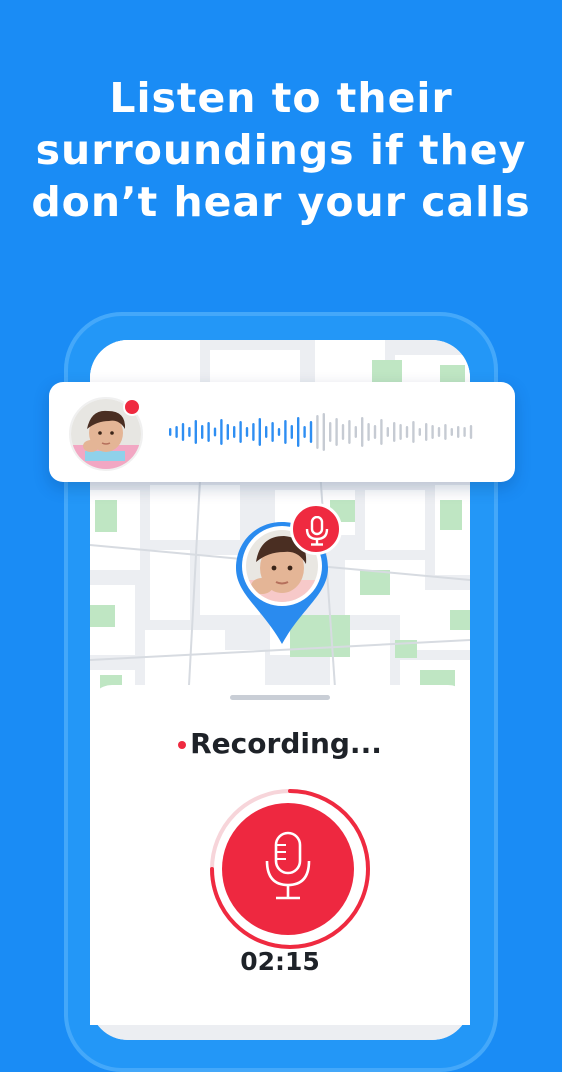 This screenshot has width=562, height=1072. What do you see at coordinates (281, 98) in the screenshot?
I see `headline-line-1: Listen to their` at bounding box center [281, 98].